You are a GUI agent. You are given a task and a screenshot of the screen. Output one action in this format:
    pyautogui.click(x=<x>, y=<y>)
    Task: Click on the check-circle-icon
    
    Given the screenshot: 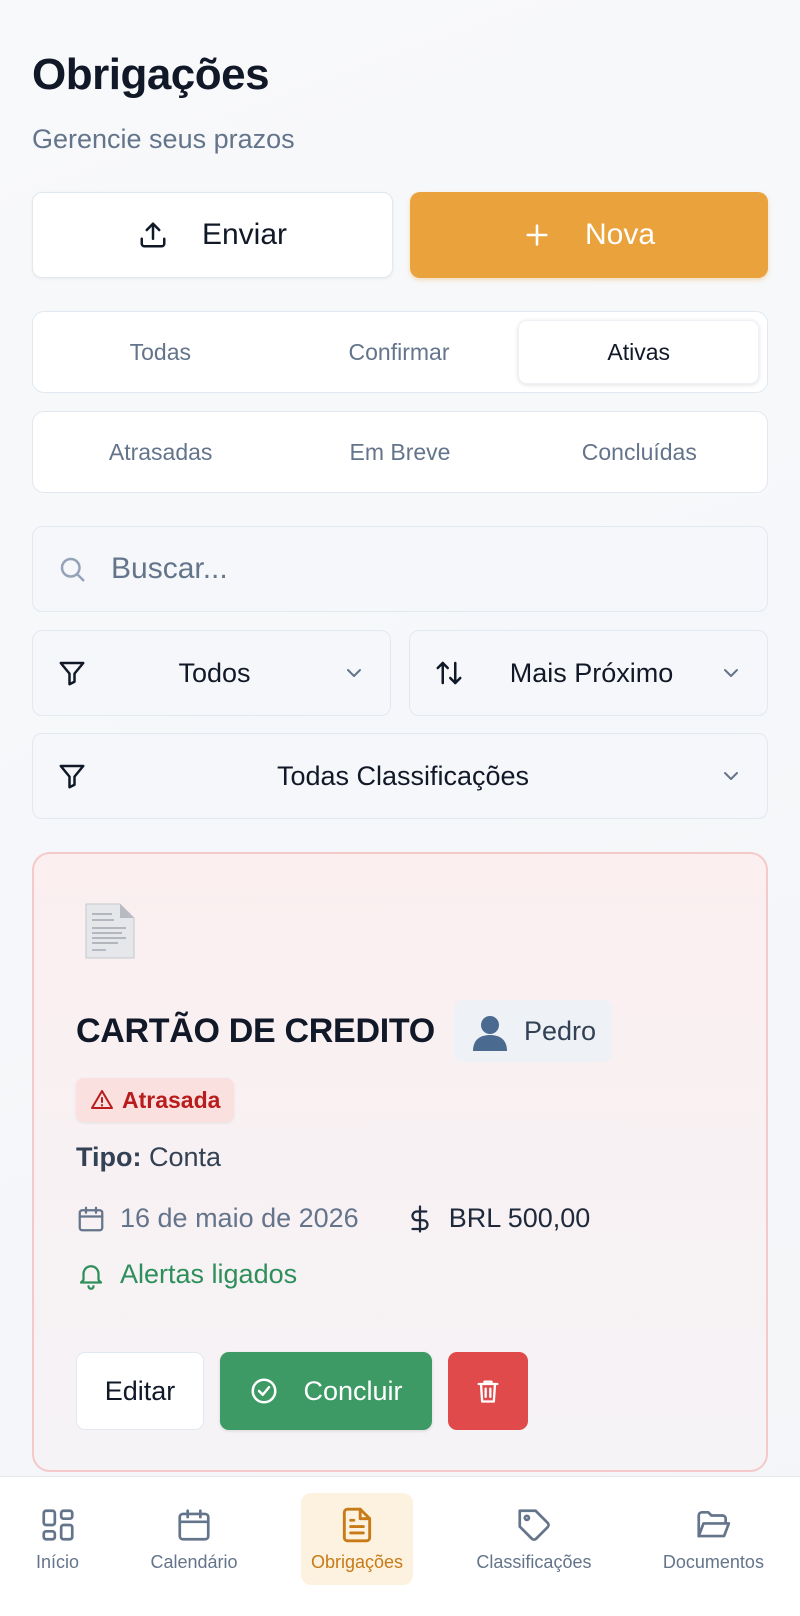 What is the action you would take?
    pyautogui.click(x=264, y=1391)
    